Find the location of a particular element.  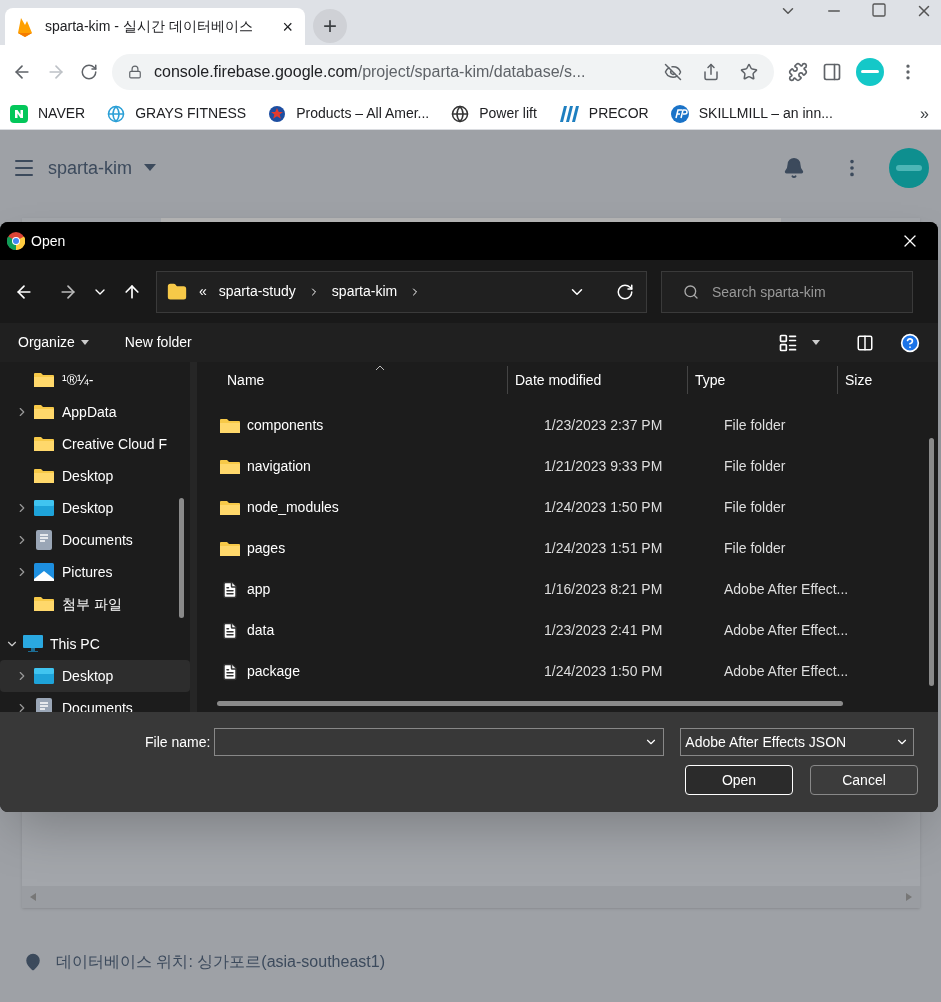

tab-title: sparta-kim - 실시간 데이터베이스 is located at coordinates (149, 26).